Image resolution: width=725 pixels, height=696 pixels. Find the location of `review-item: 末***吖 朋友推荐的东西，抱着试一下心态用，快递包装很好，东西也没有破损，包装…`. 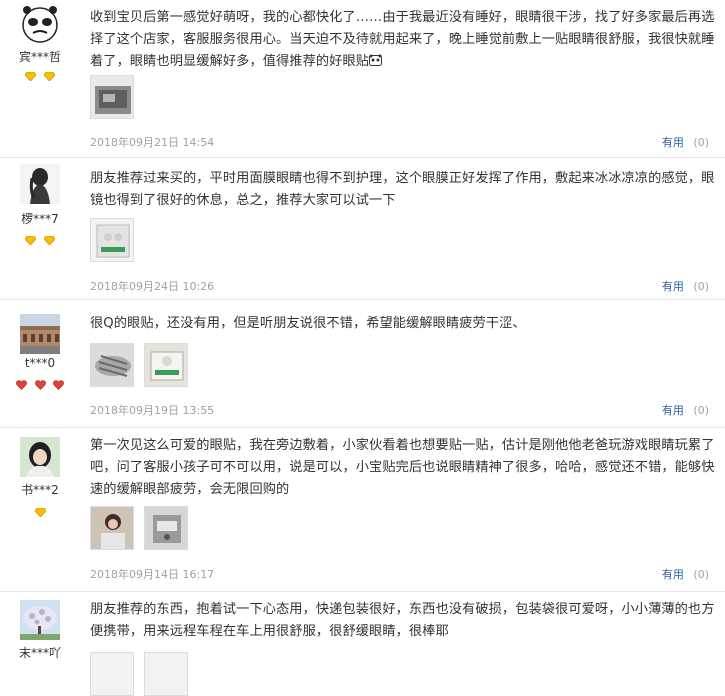

review-item: 末***吖 朋友推荐的东西，抱着试一下心态用，快递包装很好，东西也没有破损，包装… is located at coordinates (362, 644).